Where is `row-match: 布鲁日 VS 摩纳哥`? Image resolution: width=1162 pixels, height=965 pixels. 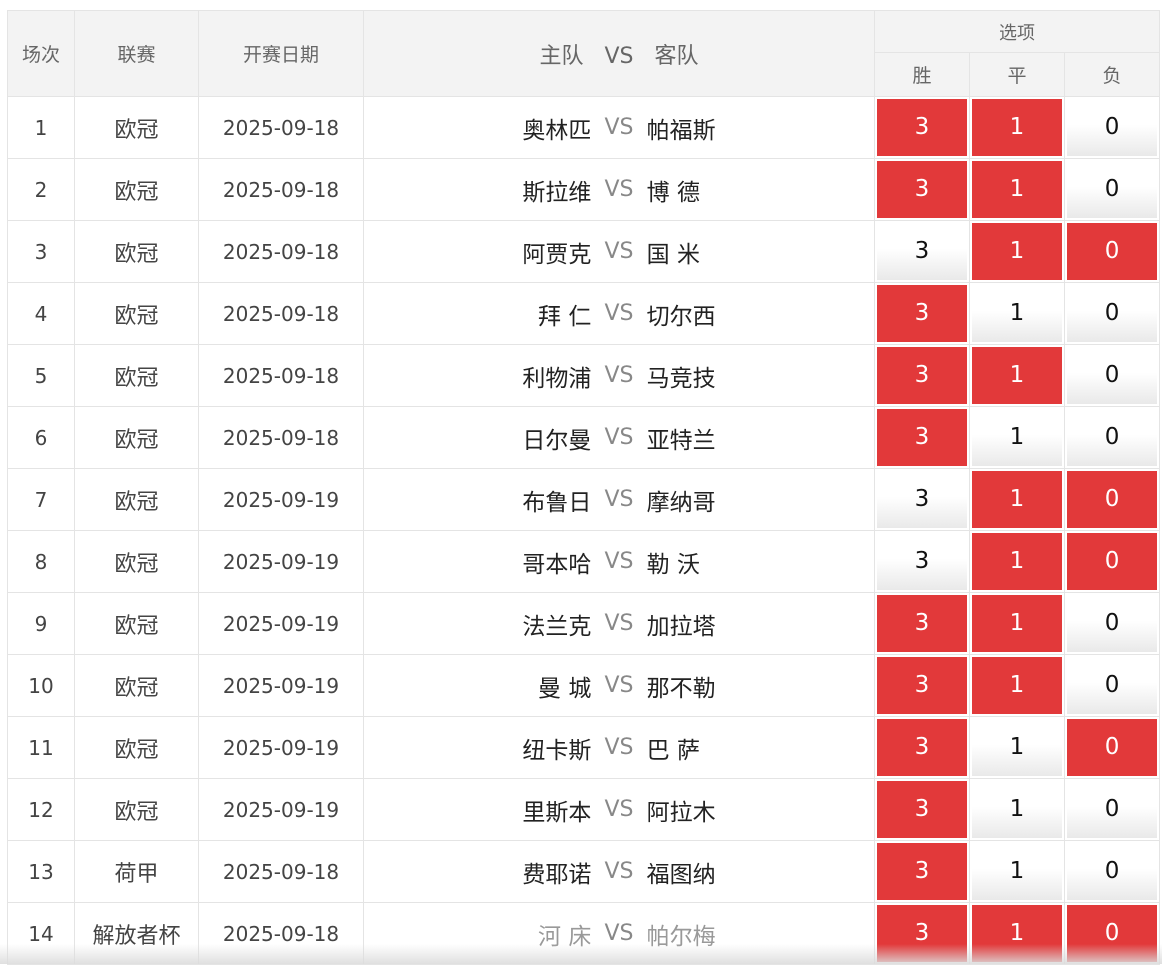
row-match: 布鲁日 VS 摩纳哥 is located at coordinates (619, 499).